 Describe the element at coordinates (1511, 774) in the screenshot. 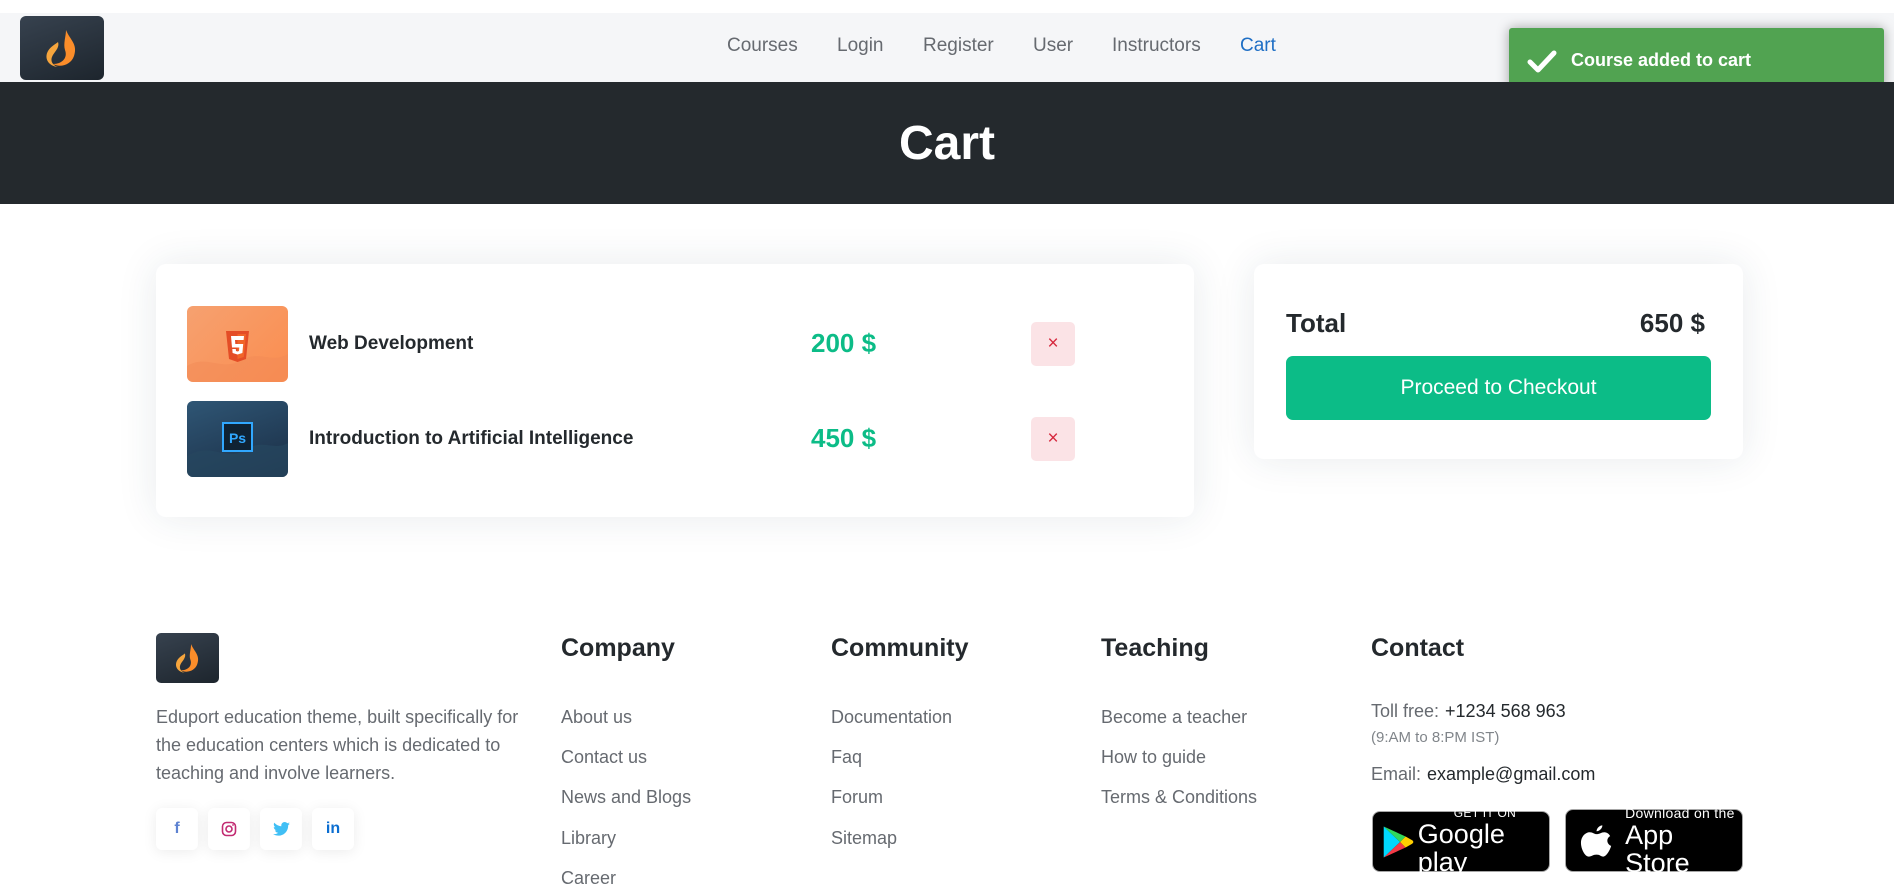

I see `email-address: example@gmail.com` at that location.